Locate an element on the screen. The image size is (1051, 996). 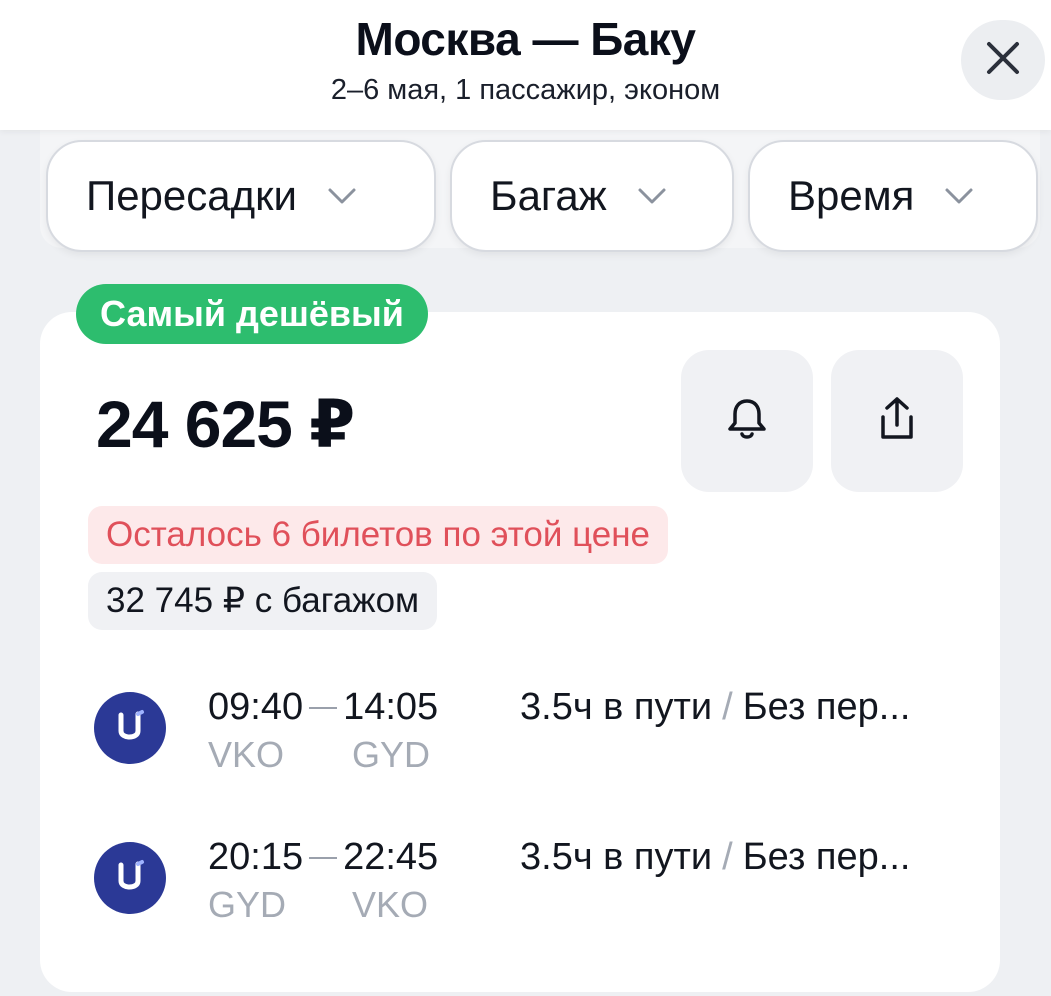
filter-baggage: Багаж is located at coordinates (592, 196).